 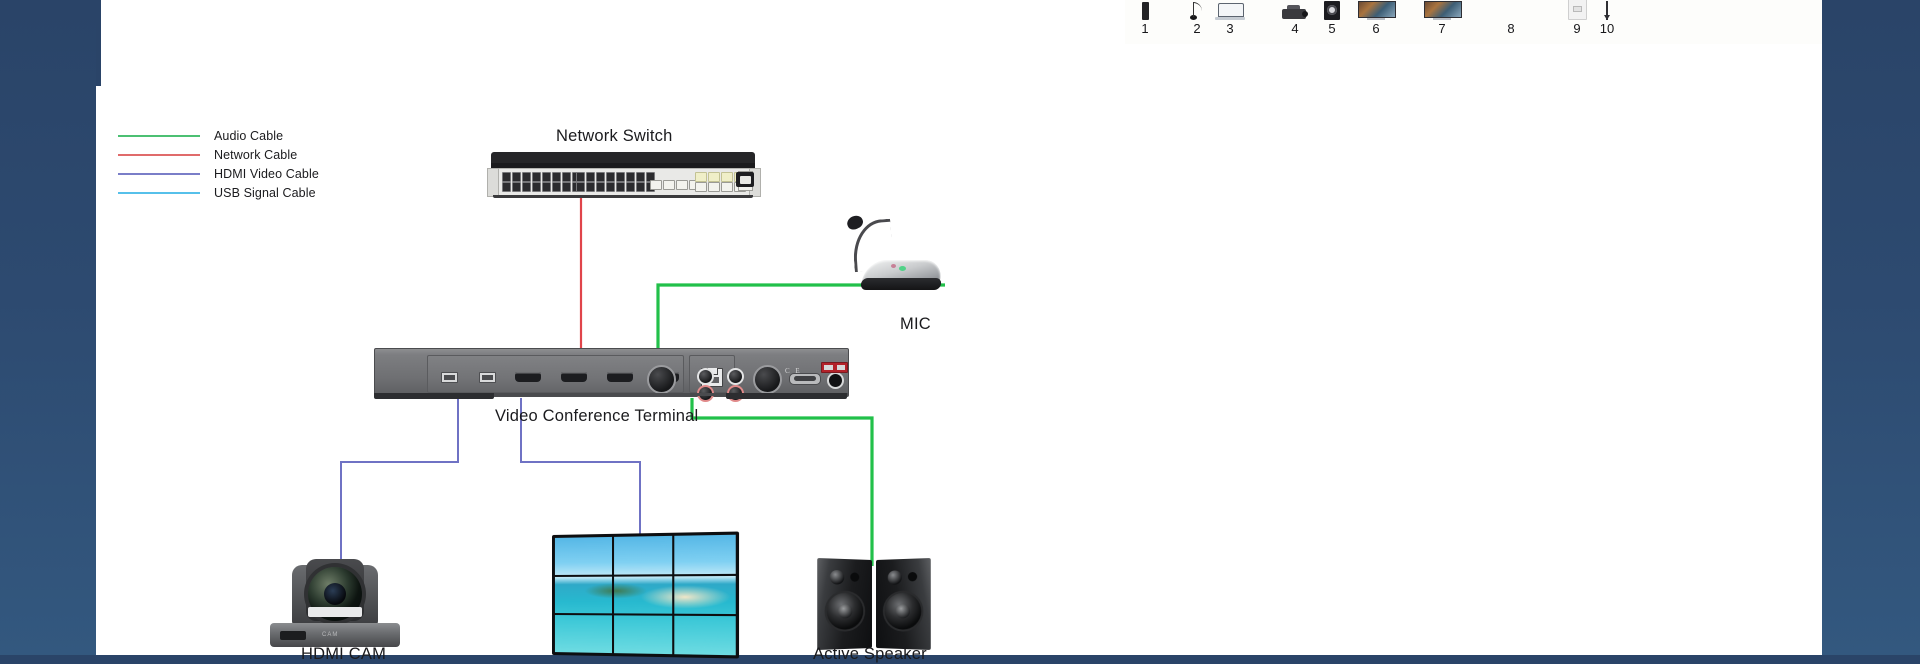 I want to click on terminal-dc-jack, so click(x=835, y=380).